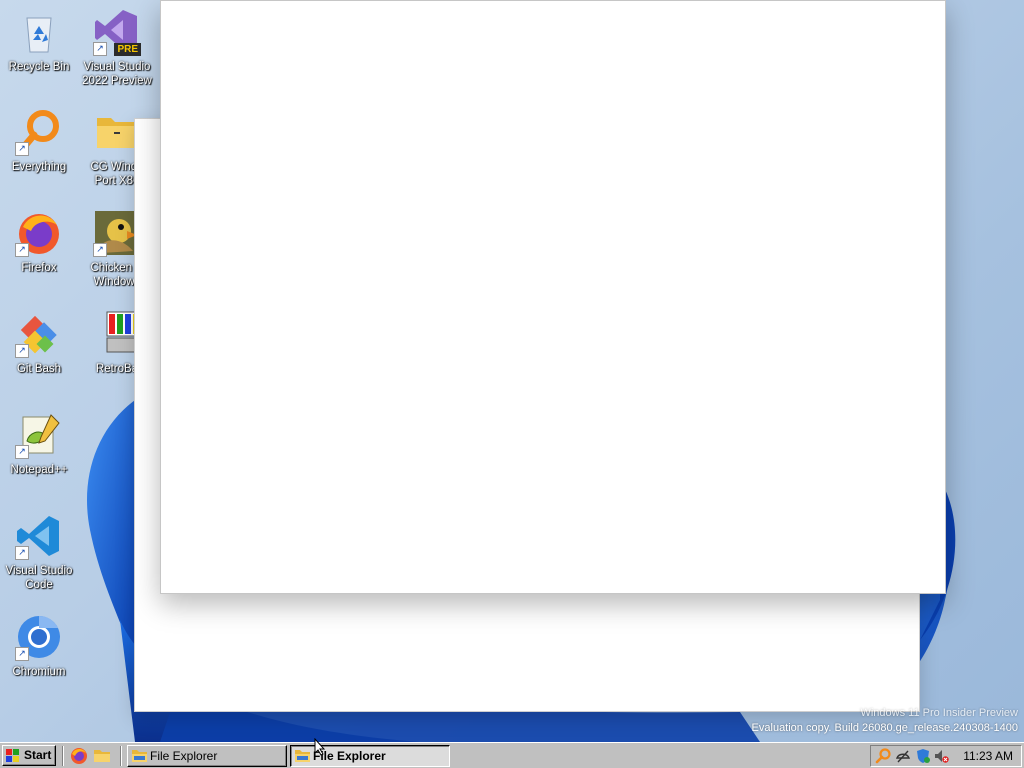 This screenshot has height=768, width=1024. I want to click on firefox-icon, so click(79, 756).